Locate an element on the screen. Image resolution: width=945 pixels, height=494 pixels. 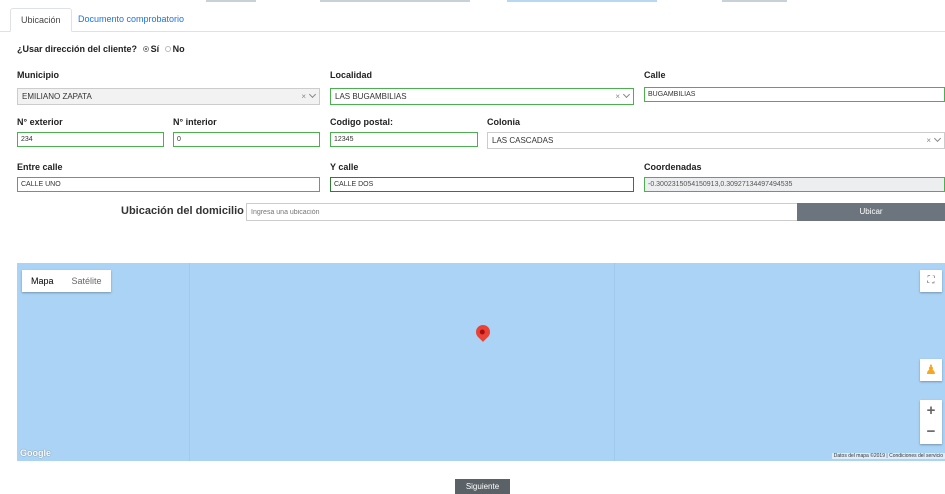
calle-input: BUGAMBILIAS is located at coordinates (794, 94).